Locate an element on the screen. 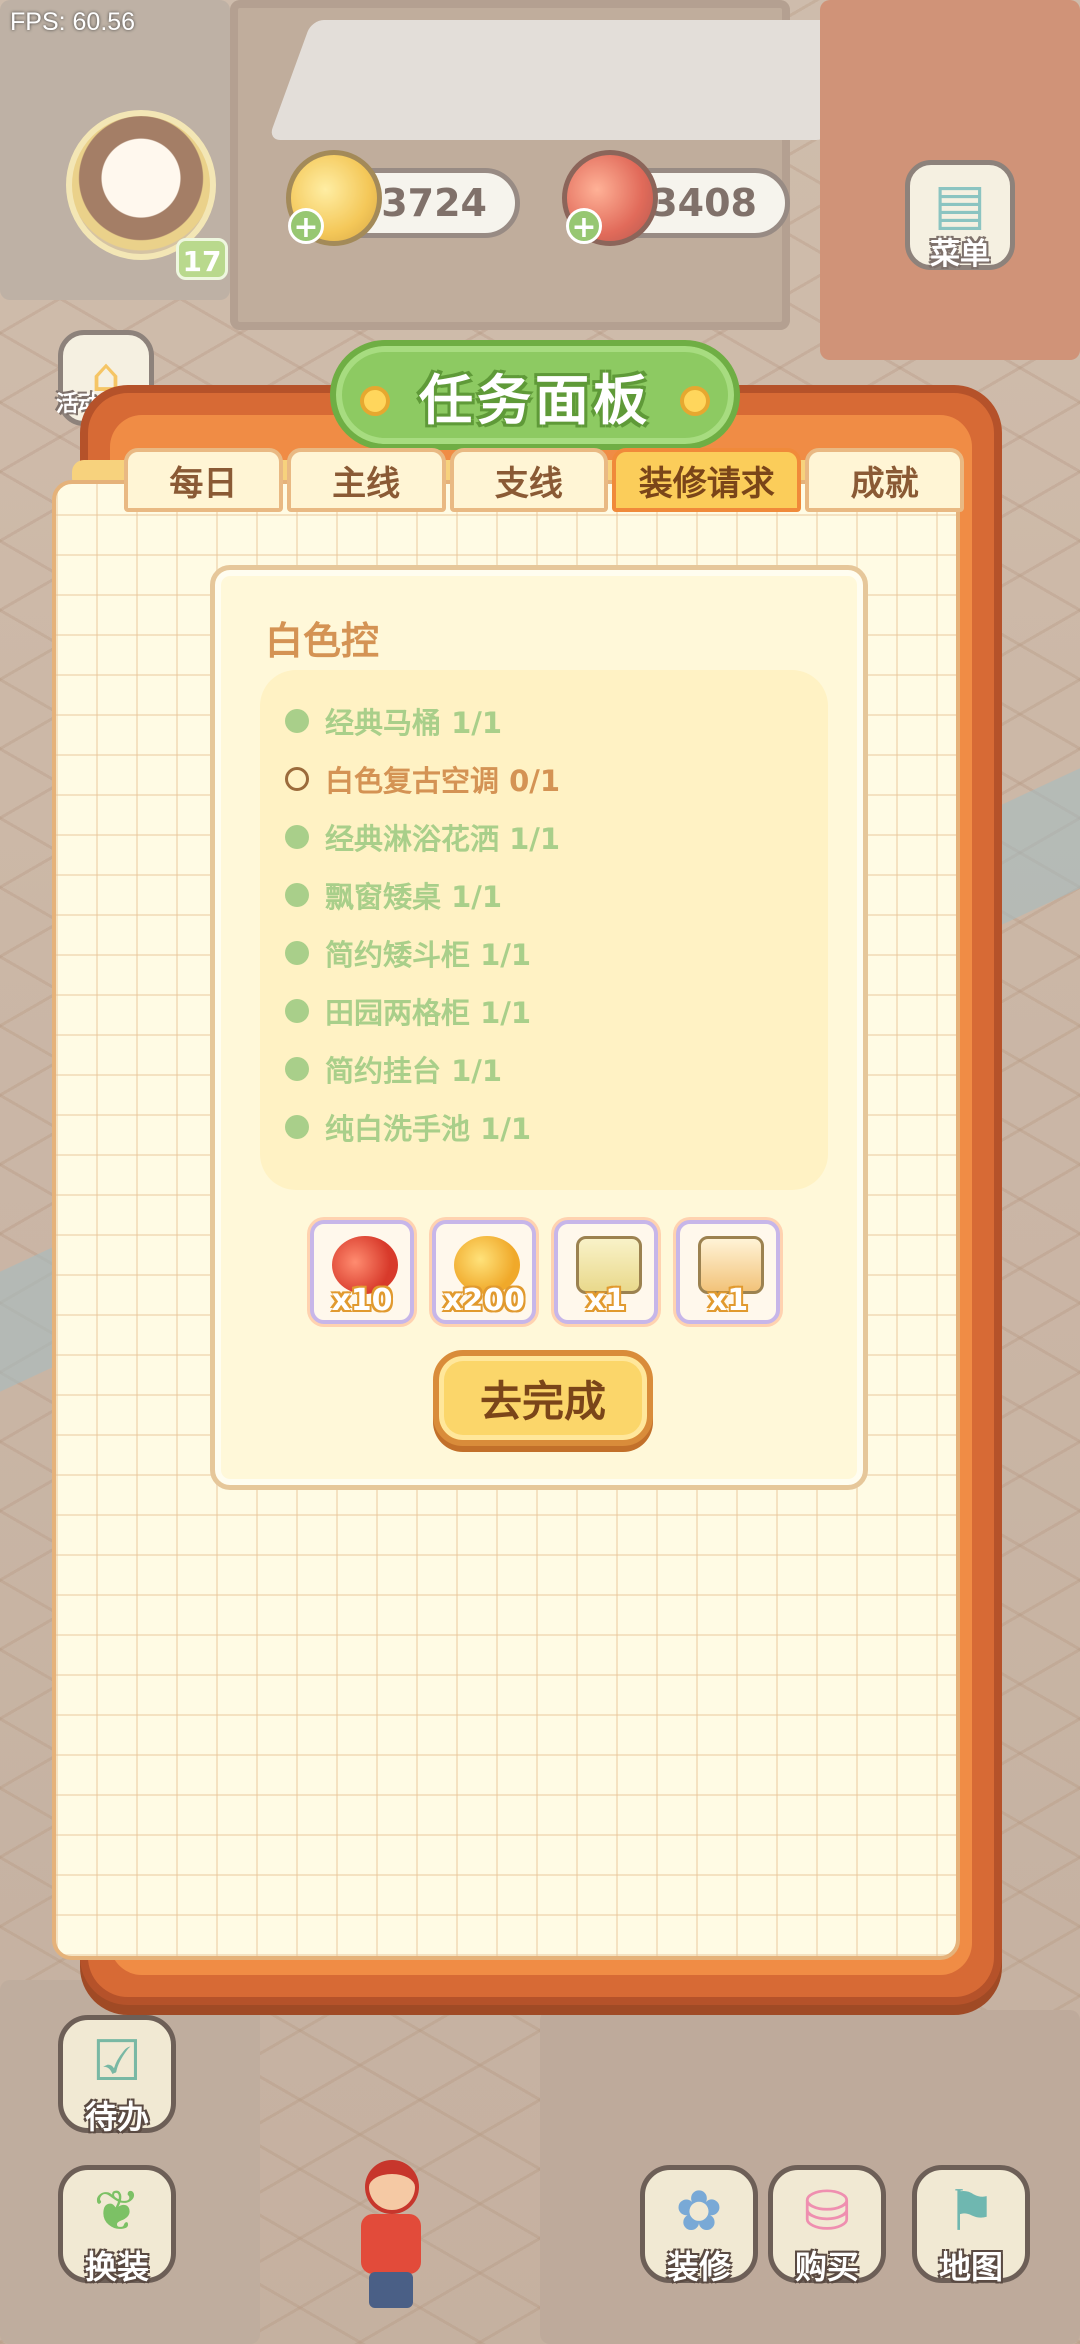  pending-circle-icon is located at coordinates (297, 779).